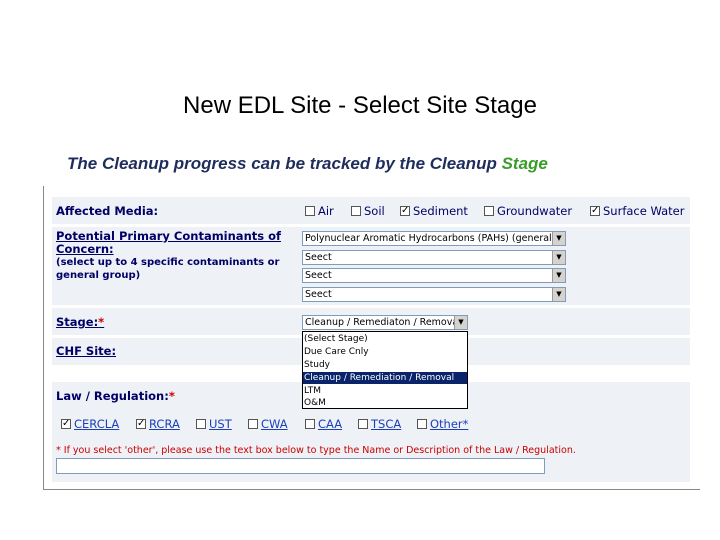 Image resolution: width=720 pixels, height=540 pixels. What do you see at coordinates (385, 391) in the screenshot?
I see `stage-option: LTM` at bounding box center [385, 391].